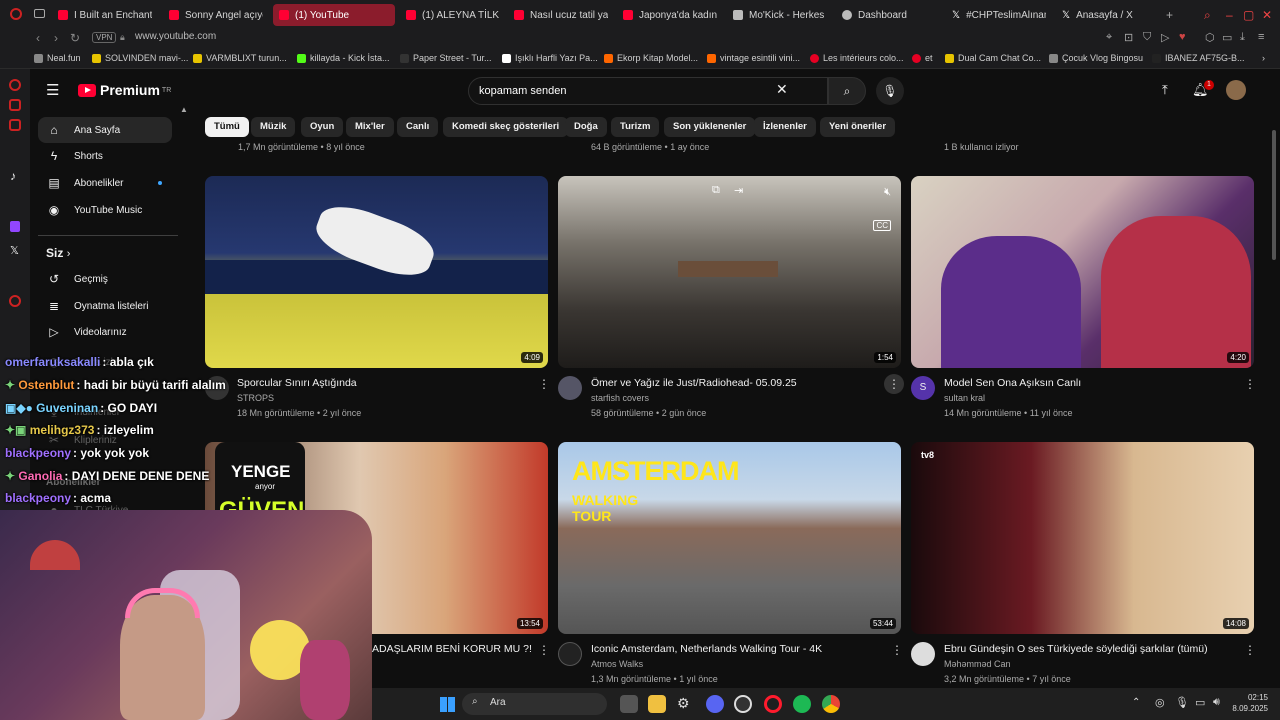  What do you see at coordinates (1136, 702) in the screenshot?
I see `tray-chevron-icon: ⌃` at bounding box center [1136, 702].